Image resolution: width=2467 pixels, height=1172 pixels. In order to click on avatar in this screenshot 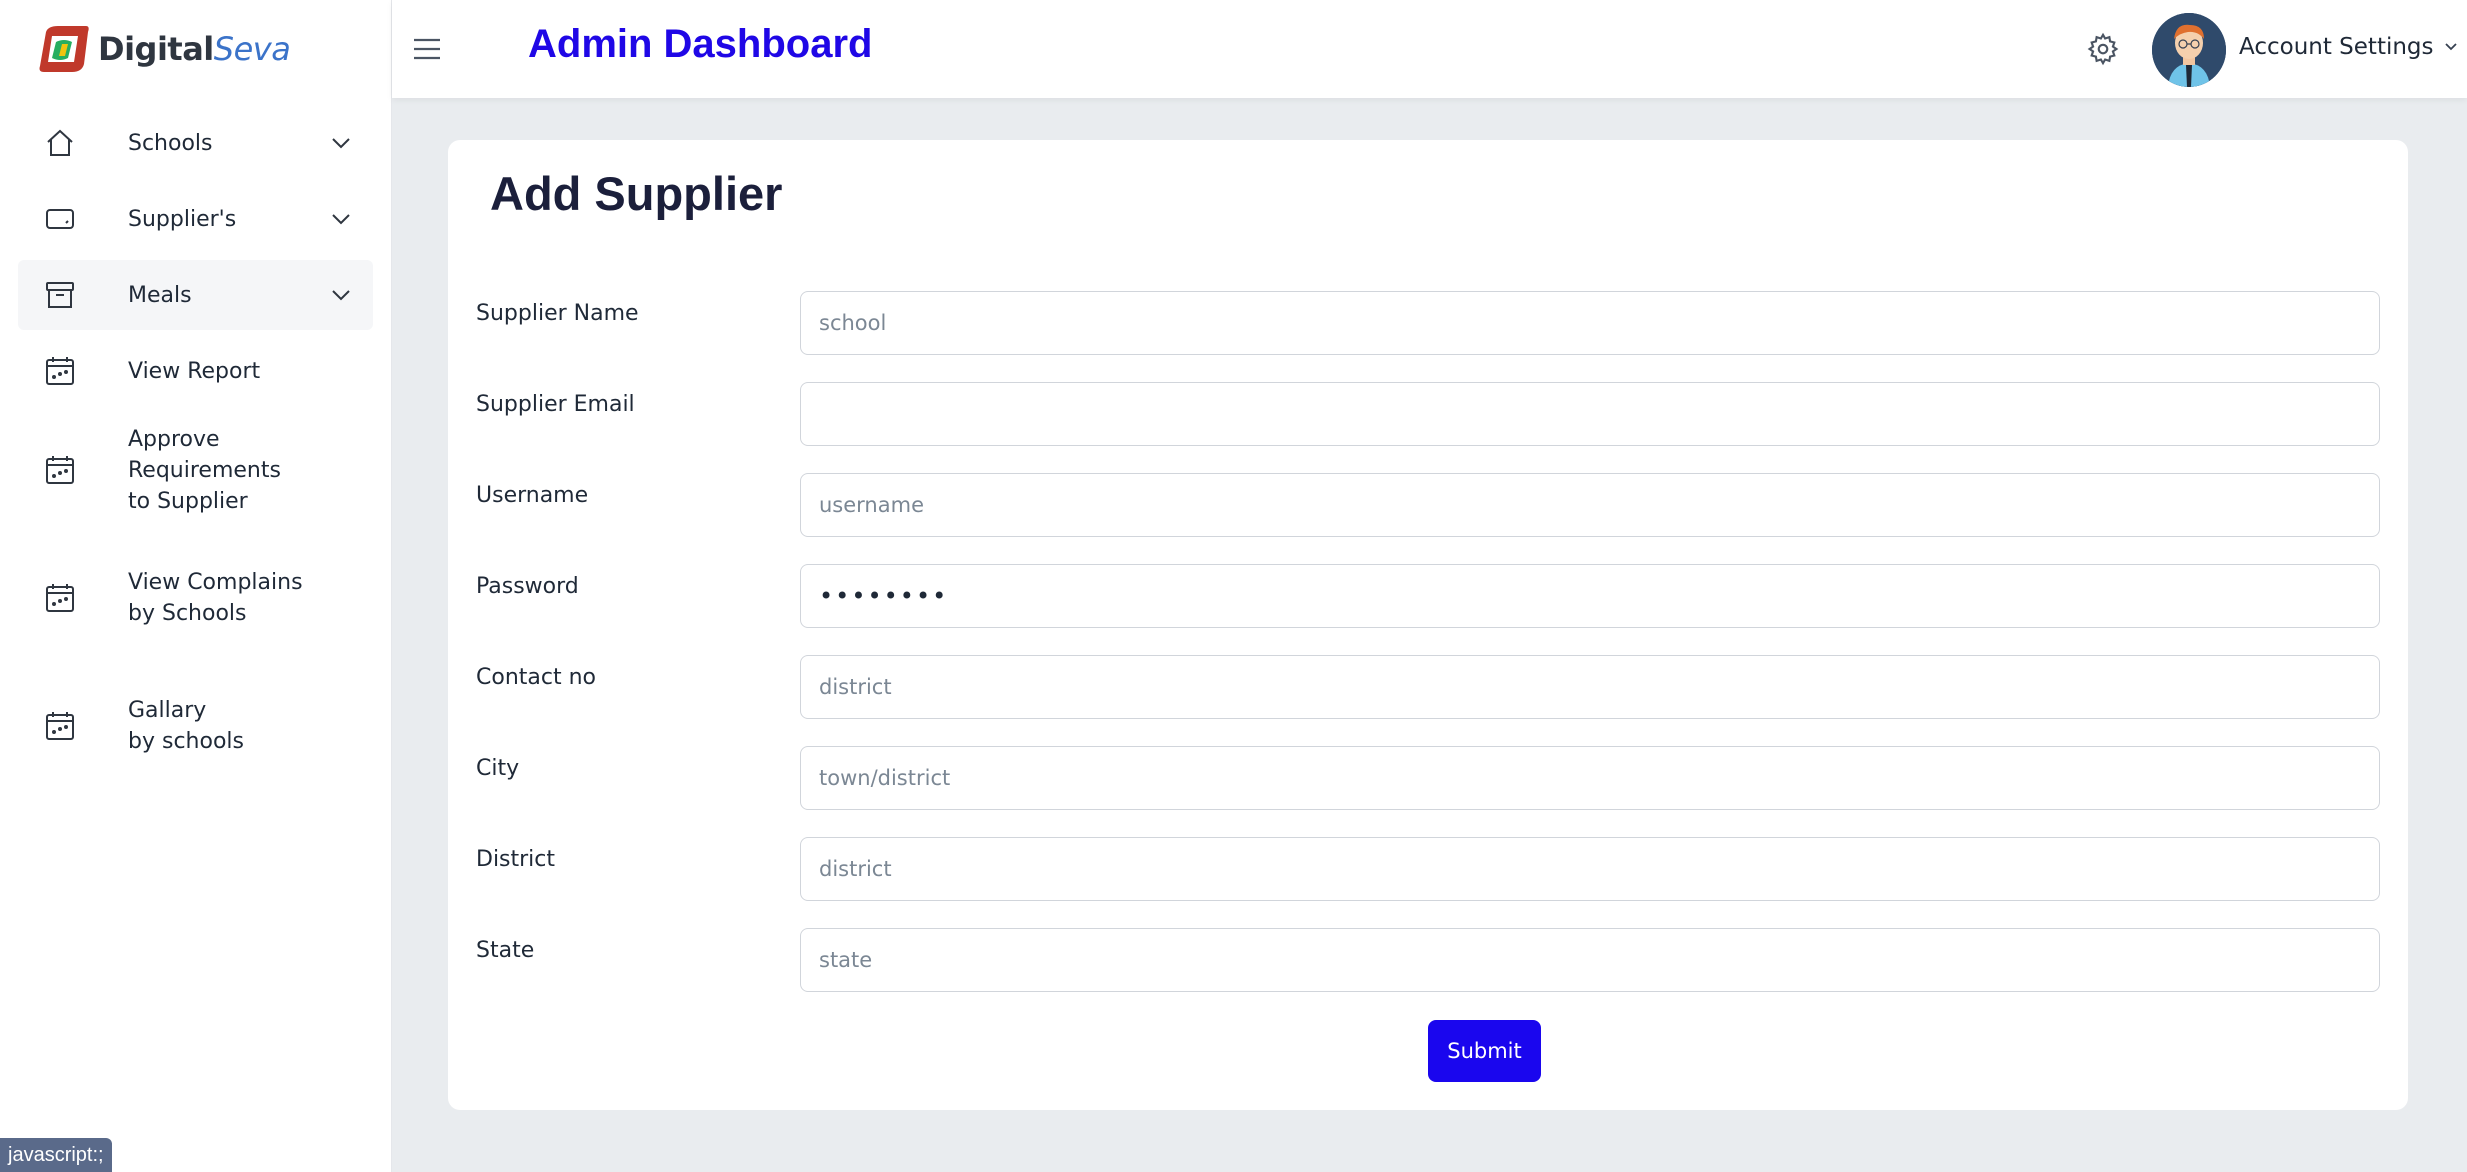, I will do `click(2189, 50)`.